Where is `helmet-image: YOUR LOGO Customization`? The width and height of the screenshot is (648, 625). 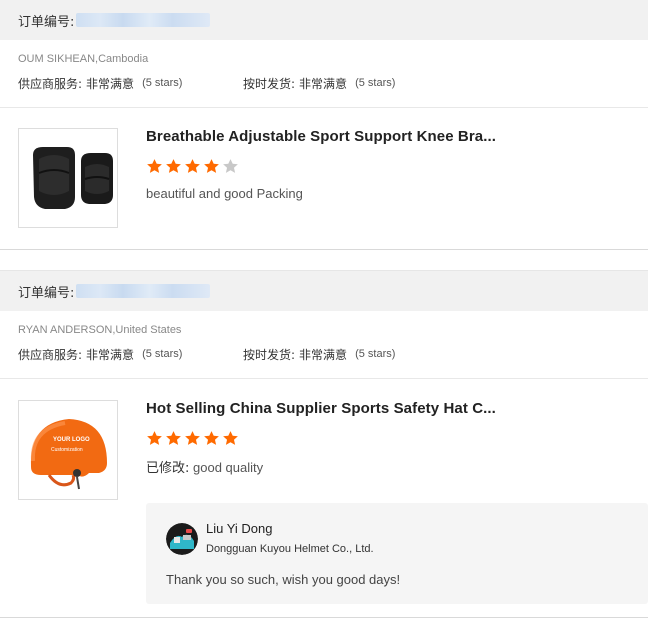
helmet-image: YOUR LOGO Customization is located at coordinates (68, 450).